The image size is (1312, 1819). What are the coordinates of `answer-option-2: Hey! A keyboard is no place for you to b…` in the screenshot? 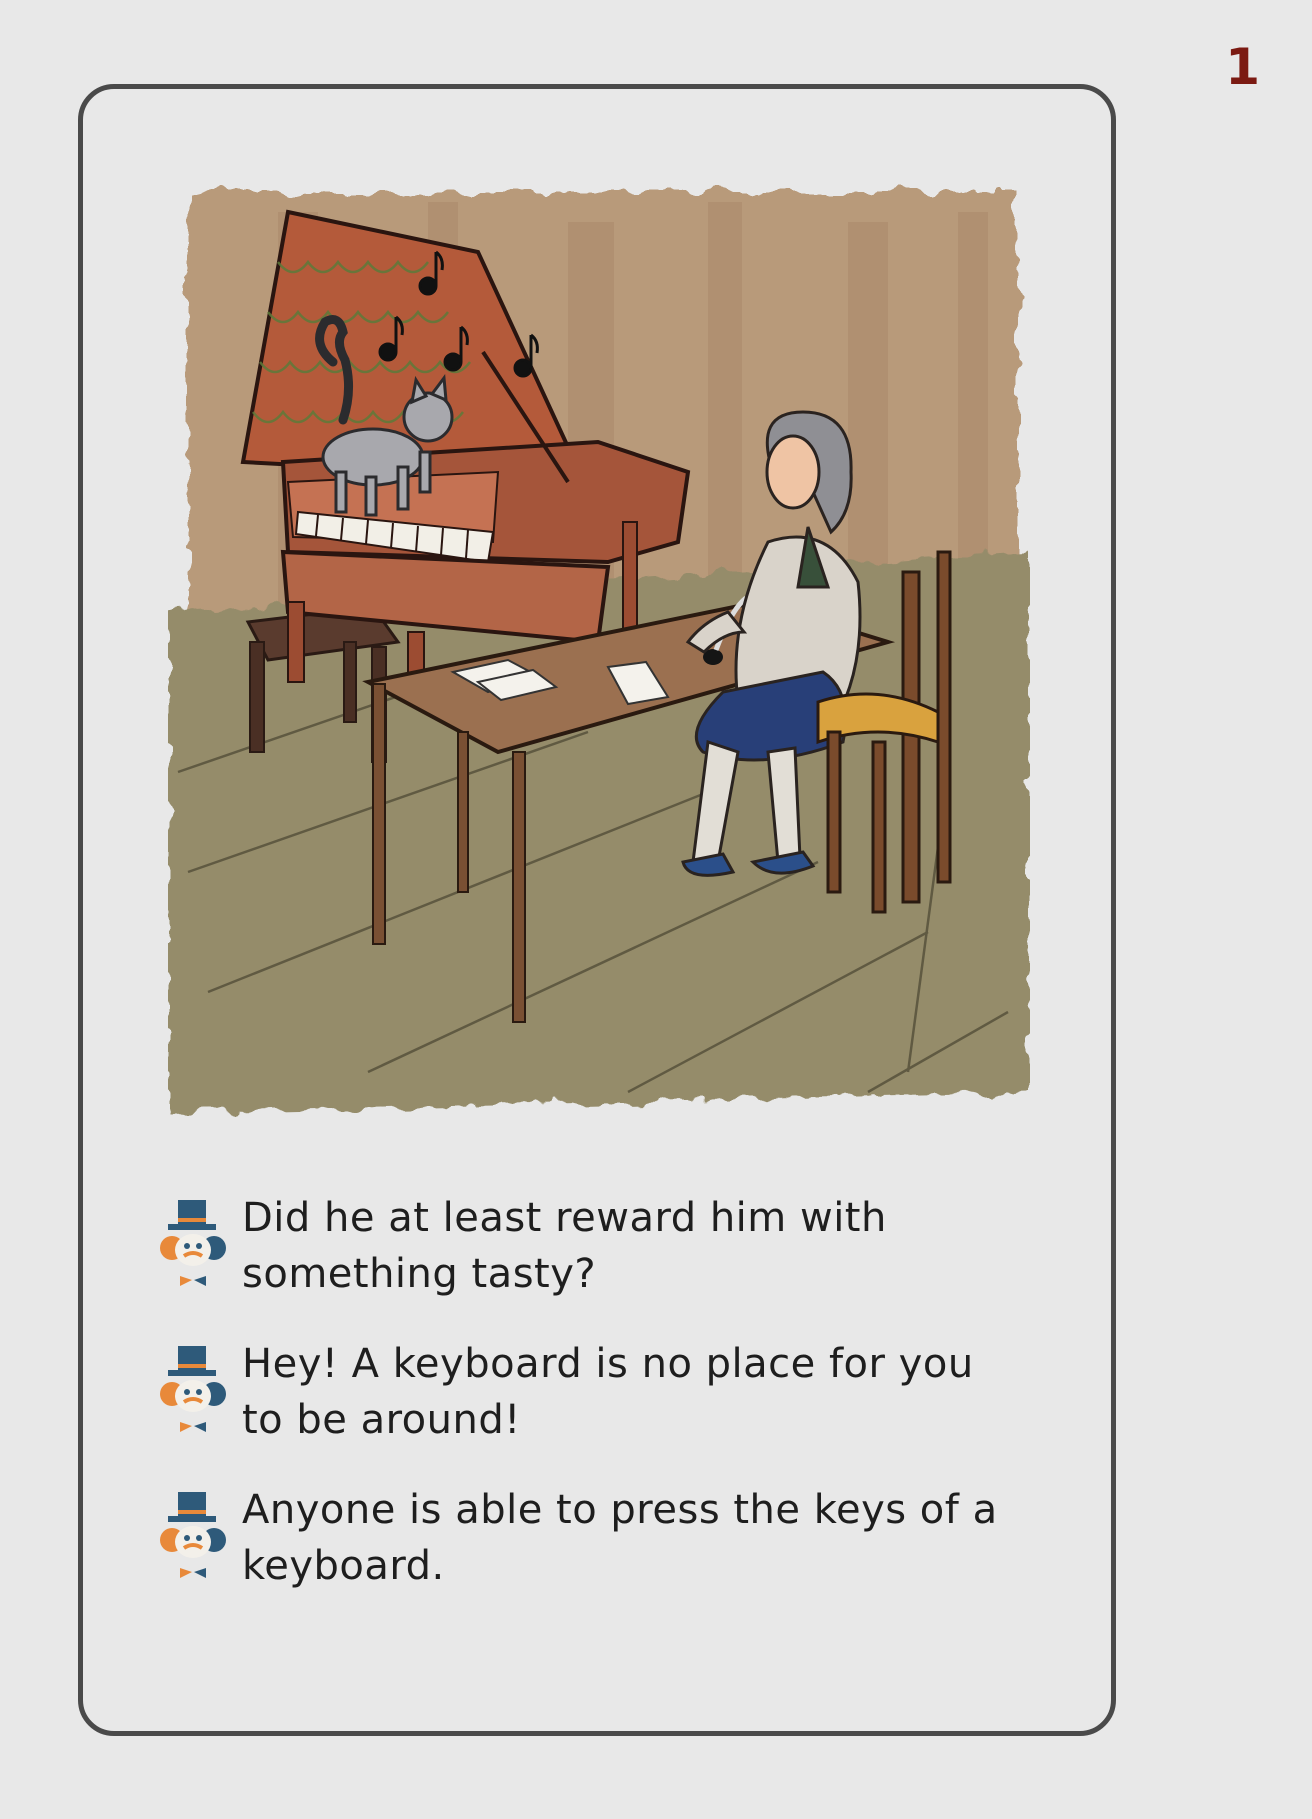 It's located at (590, 1392).